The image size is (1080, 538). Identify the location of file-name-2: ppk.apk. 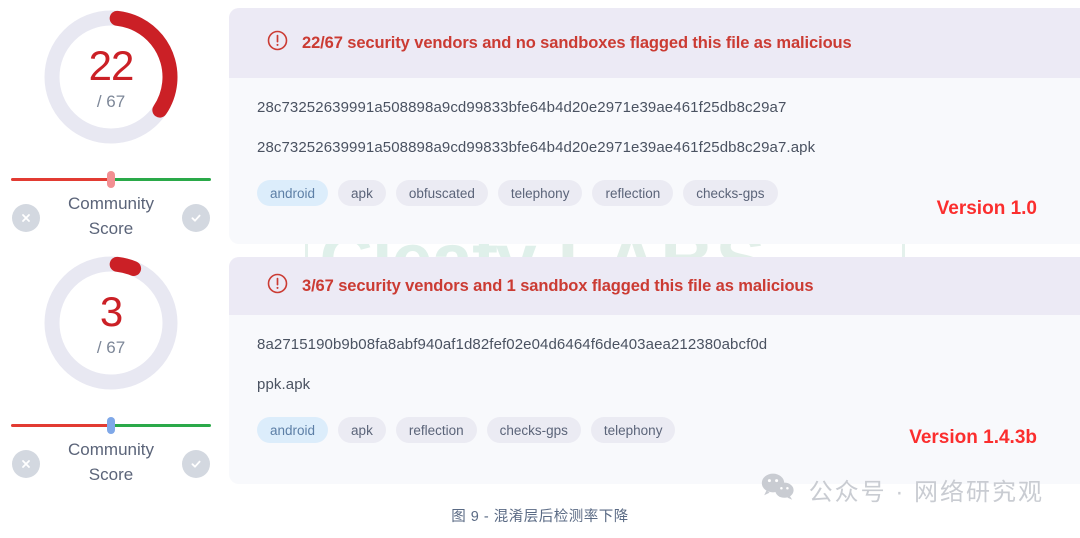
(668, 384).